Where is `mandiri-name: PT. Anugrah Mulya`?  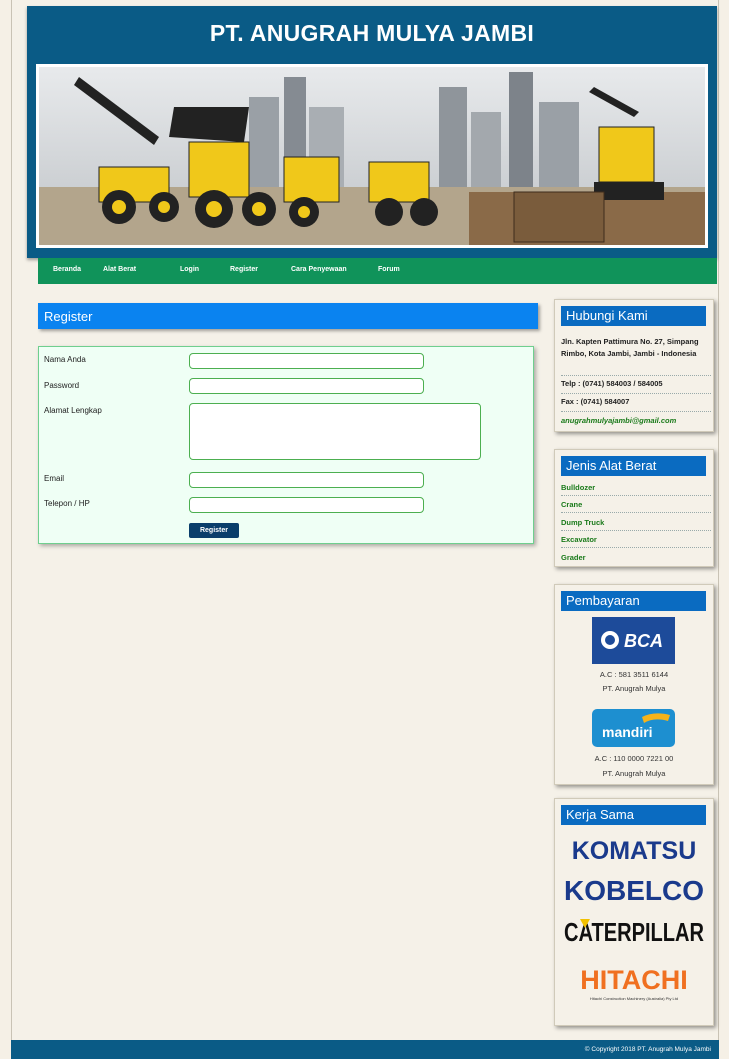 mandiri-name: PT. Anugrah Mulya is located at coordinates (634, 773).